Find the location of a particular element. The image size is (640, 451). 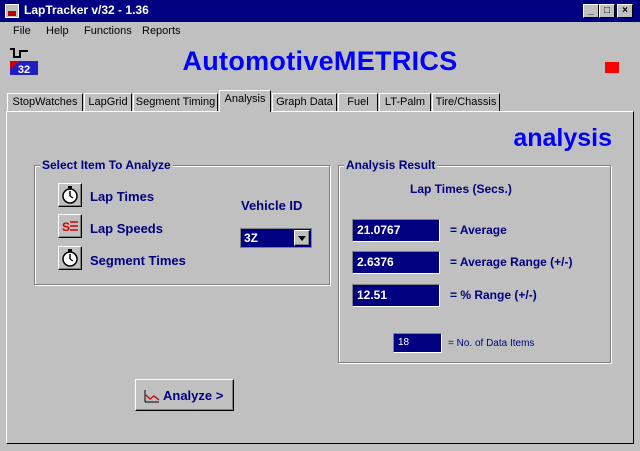

tab-segment-timing: Segment Timing is located at coordinates (175, 102).